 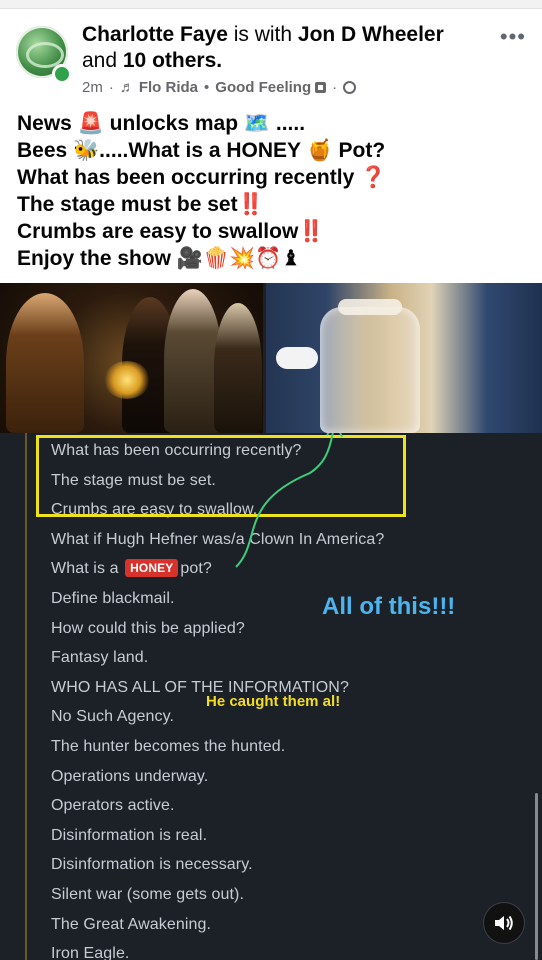 I want to click on globe-icon, so click(x=350, y=87).